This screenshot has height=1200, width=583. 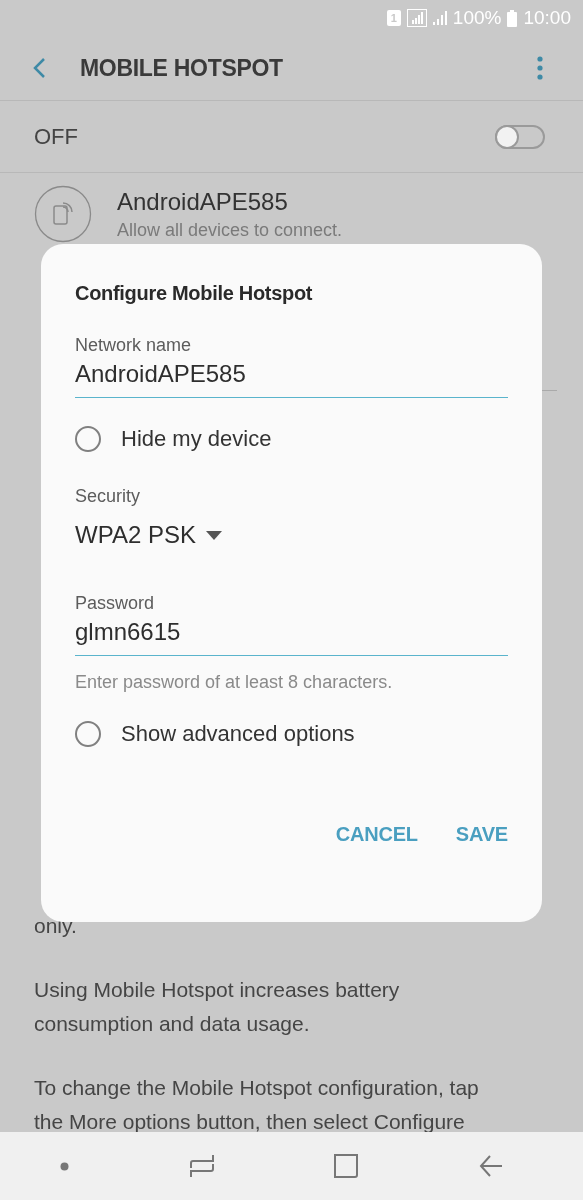 What do you see at coordinates (203, 201) in the screenshot?
I see `network-name: AndroidAPE585` at bounding box center [203, 201].